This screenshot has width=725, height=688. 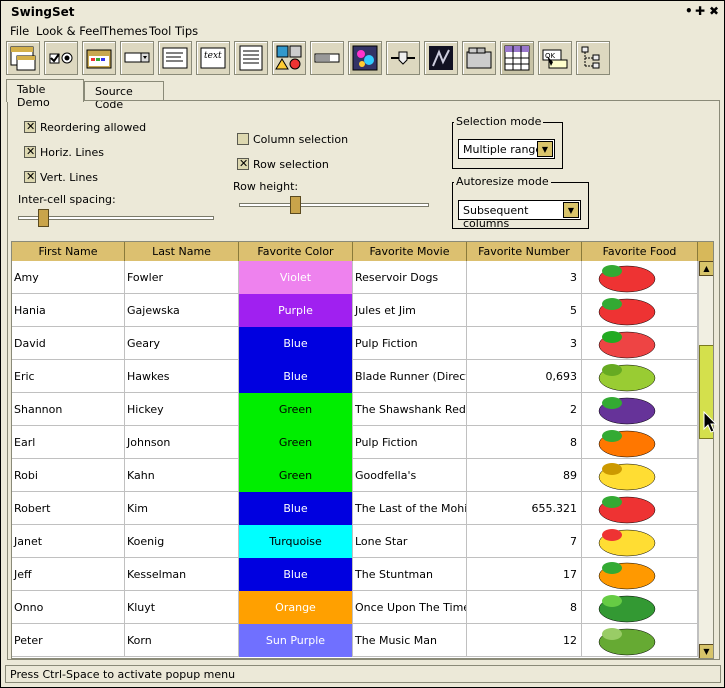 I want to click on color-cell: Turquoise, so click(x=296, y=541).